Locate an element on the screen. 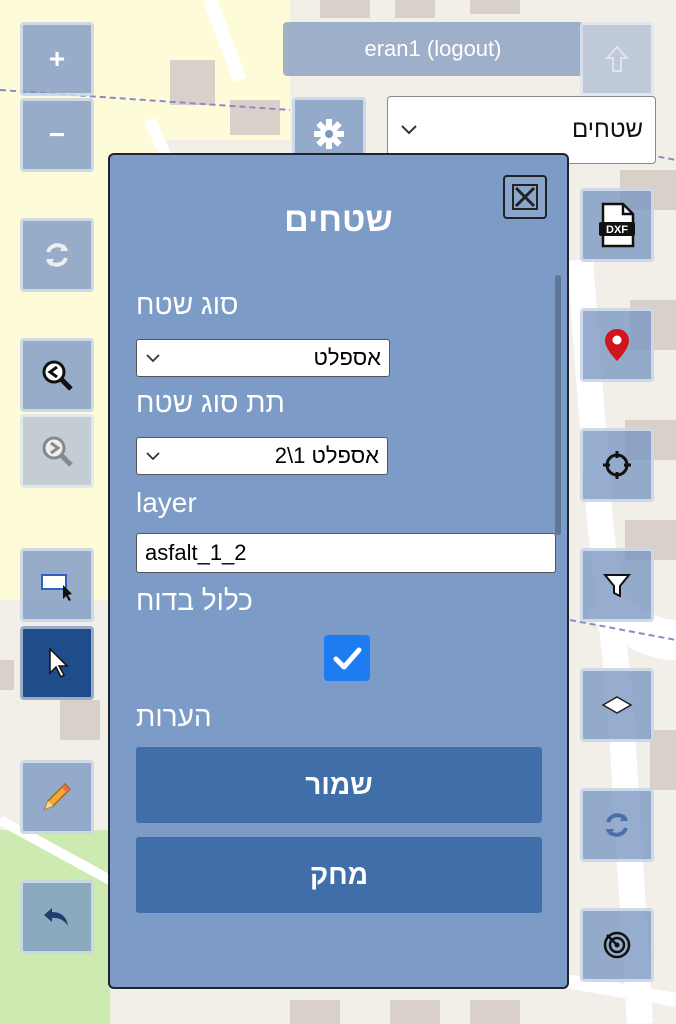 The image size is (676, 1024). layer-input: asfalt_1_2 is located at coordinates (346, 553).